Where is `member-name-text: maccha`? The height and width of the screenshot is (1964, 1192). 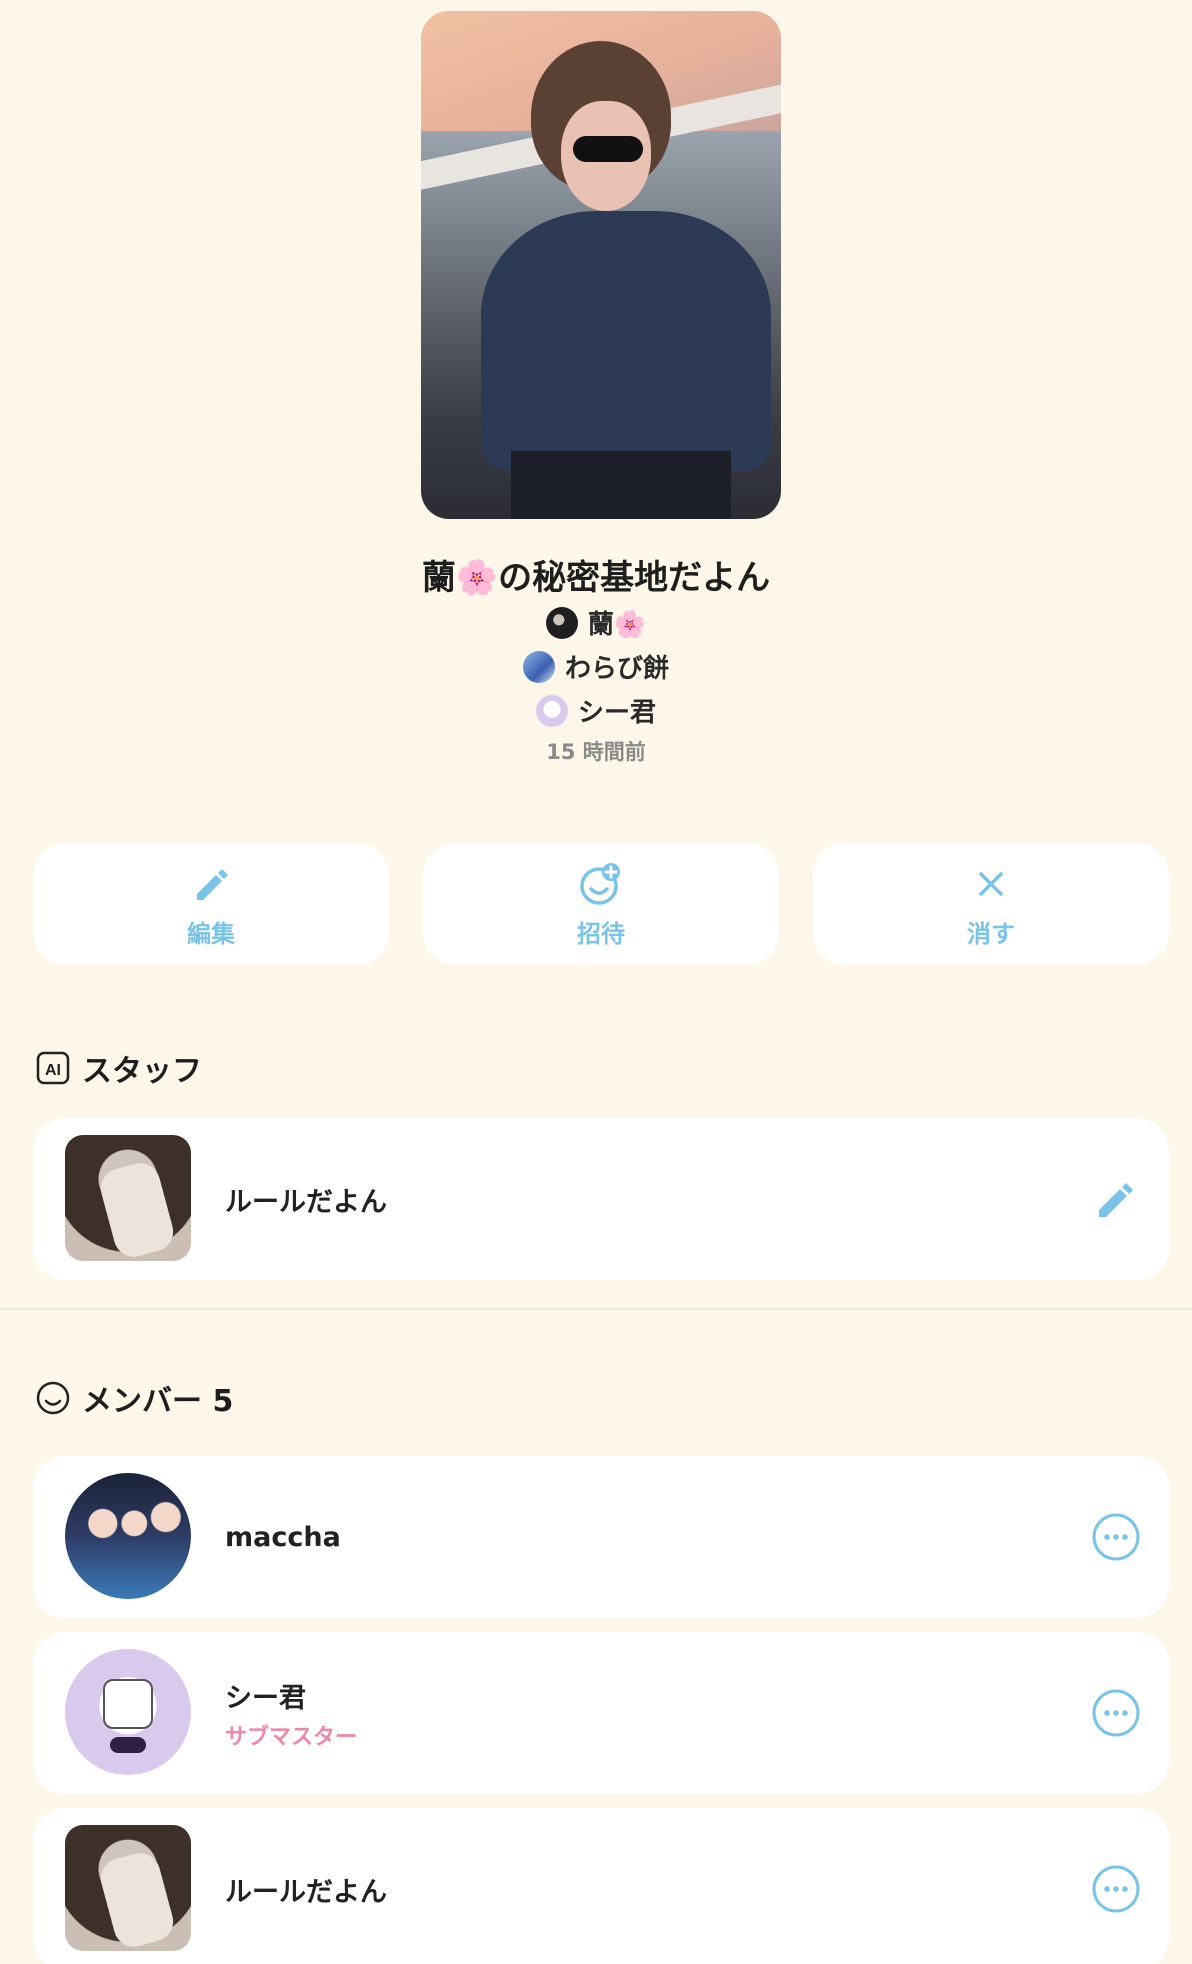 member-name-text: maccha is located at coordinates (283, 1537).